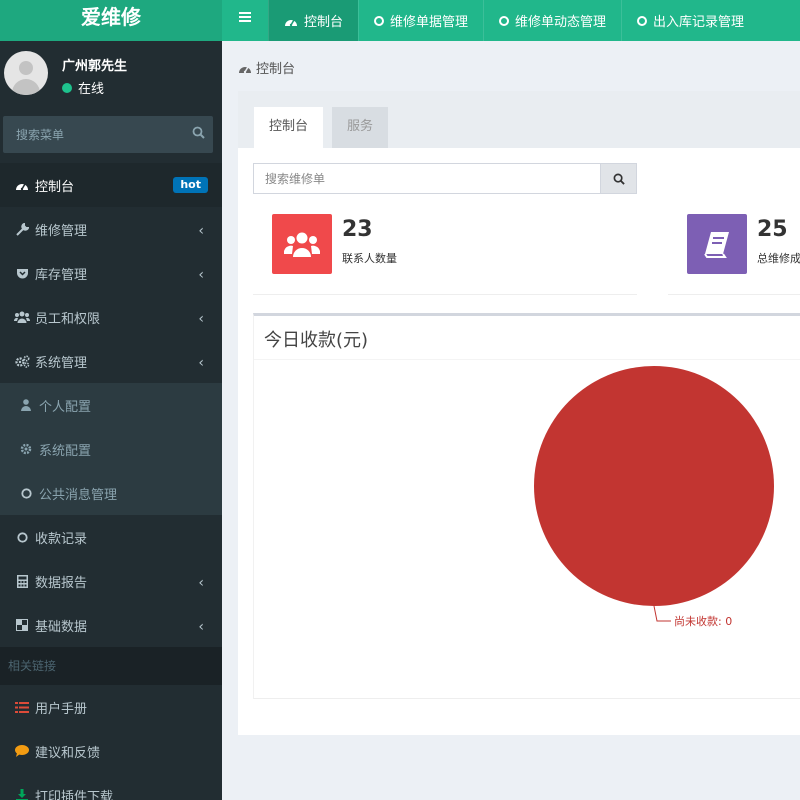 Image resolution: width=800 pixels, height=800 pixels. Describe the element at coordinates (61, 231) in the screenshot. I see `sidebar-item-label: 维修管理` at that location.